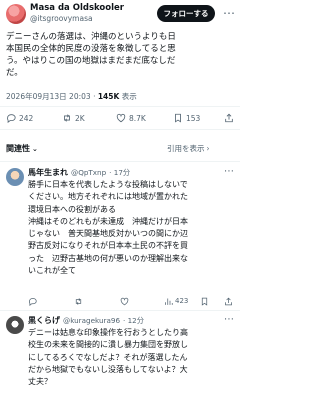 Image resolution: width=320 pixels, height=394 pixels. Describe the element at coordinates (52, 271) in the screenshot. I see `reply-line: いこれが全て` at that location.